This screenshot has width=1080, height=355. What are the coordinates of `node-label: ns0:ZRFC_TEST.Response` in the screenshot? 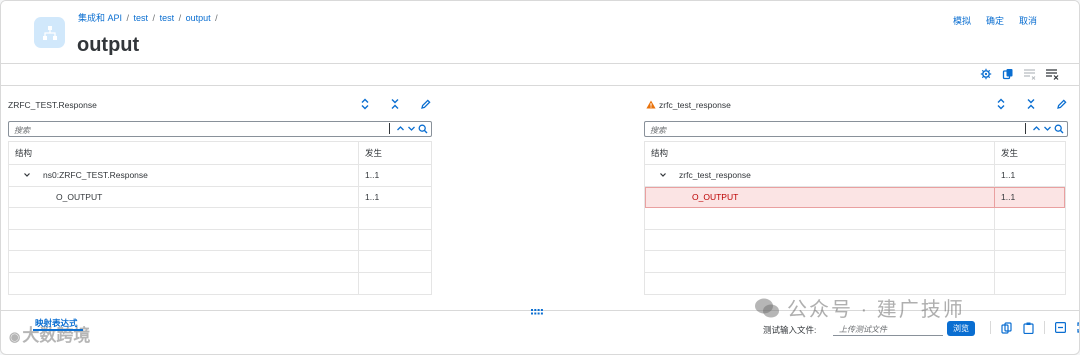 It's located at (95, 175).